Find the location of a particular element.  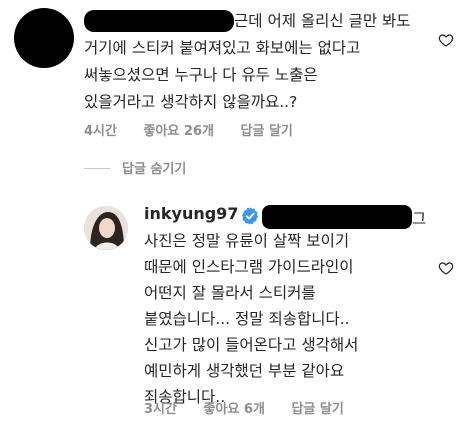

reply-reply-button: 답글 달기 is located at coordinates (317, 409).